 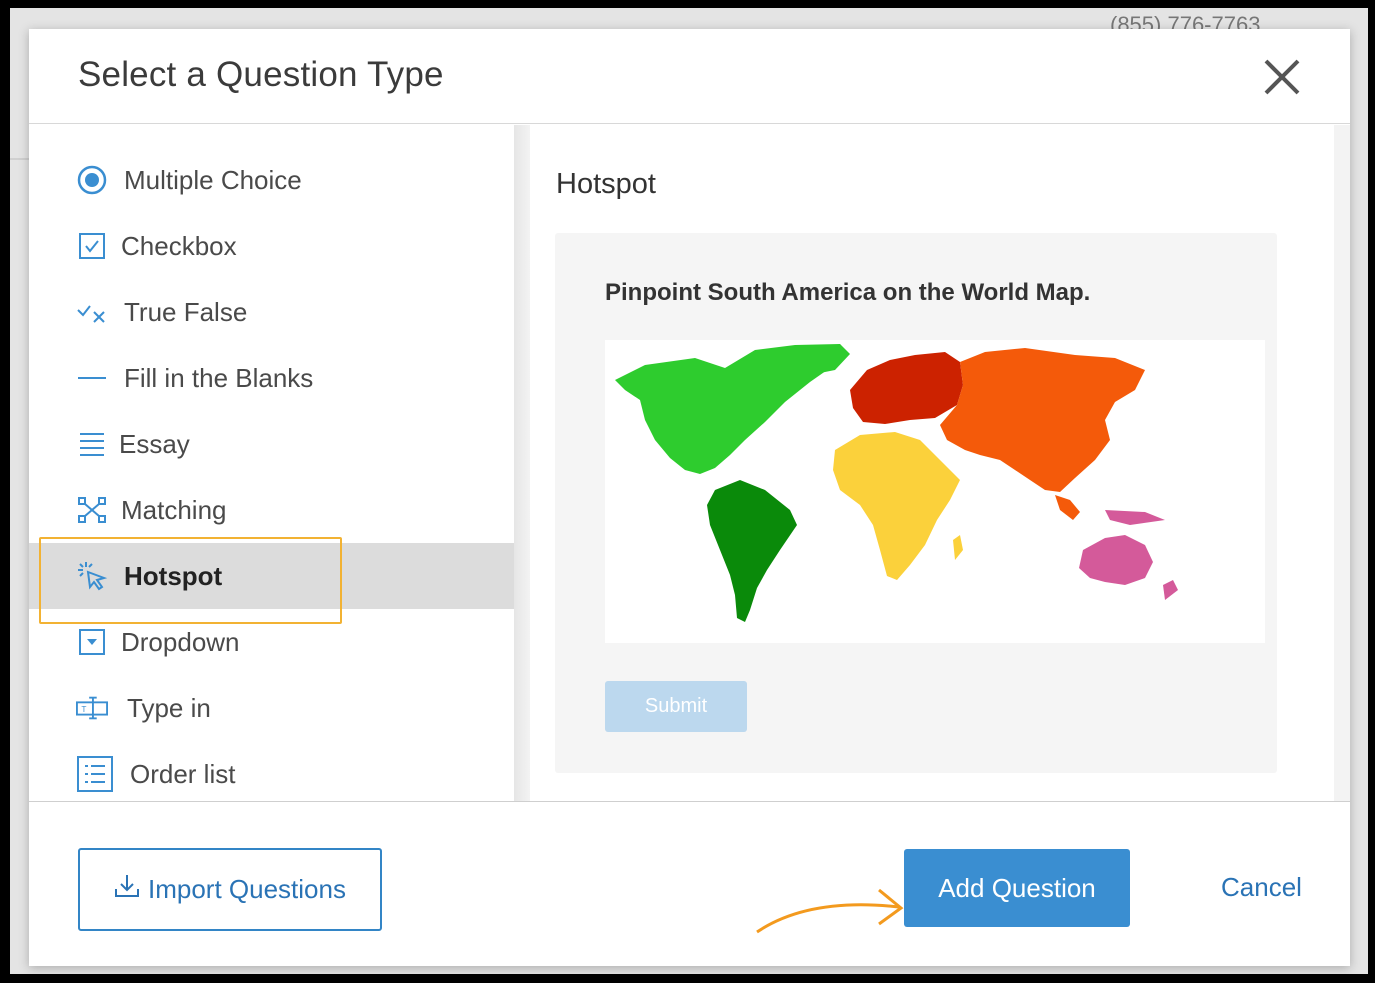 I want to click on add-question-button: Add Question, so click(x=1017, y=888).